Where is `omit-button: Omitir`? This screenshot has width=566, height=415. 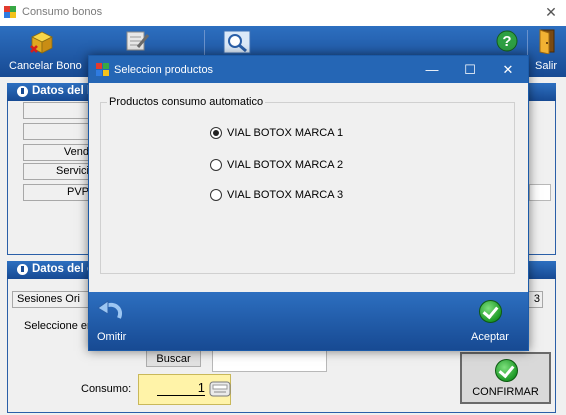 omit-button: Omitir is located at coordinates (114, 322).